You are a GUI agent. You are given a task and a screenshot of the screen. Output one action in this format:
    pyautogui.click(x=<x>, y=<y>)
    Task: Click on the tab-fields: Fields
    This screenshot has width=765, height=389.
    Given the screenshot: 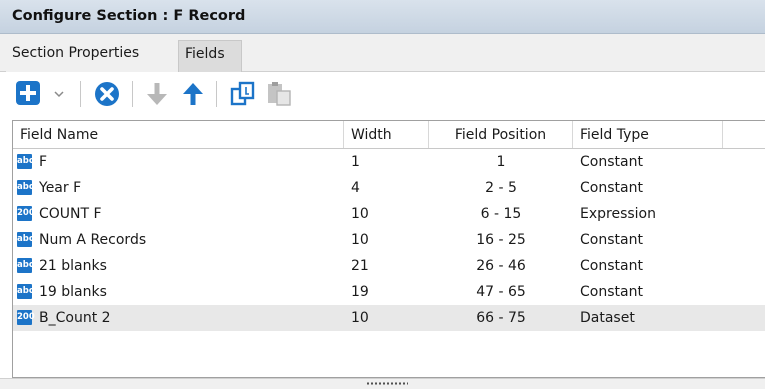 What is the action you would take?
    pyautogui.click(x=210, y=56)
    